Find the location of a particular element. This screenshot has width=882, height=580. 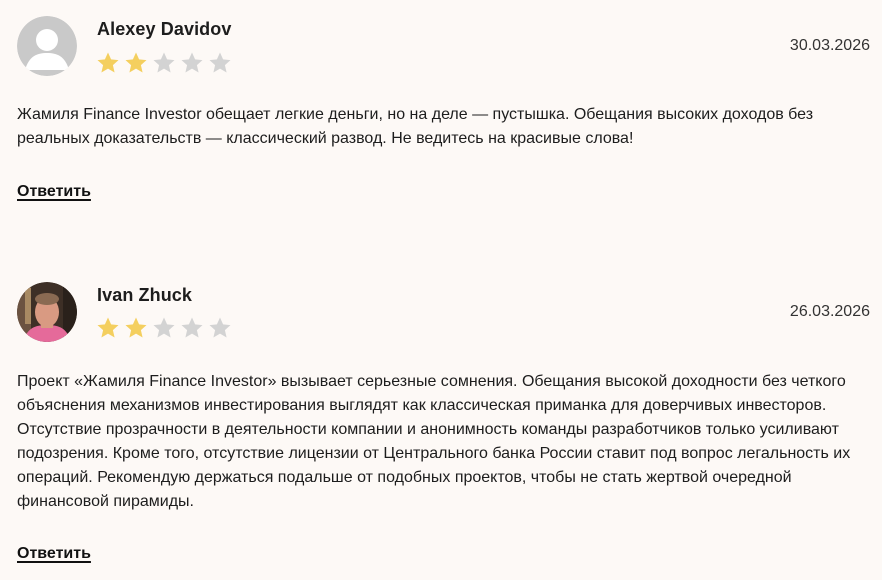

avatar-placeholder is located at coordinates (47, 46).